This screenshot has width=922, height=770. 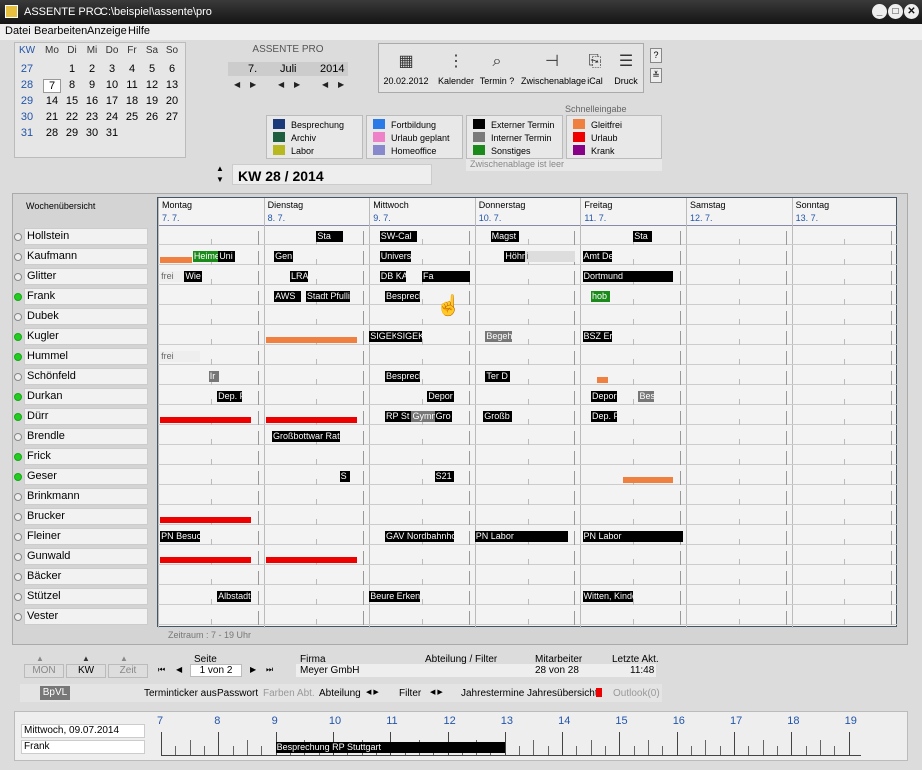 I want to click on legend-item: Homeoffice, so click(x=404, y=151).